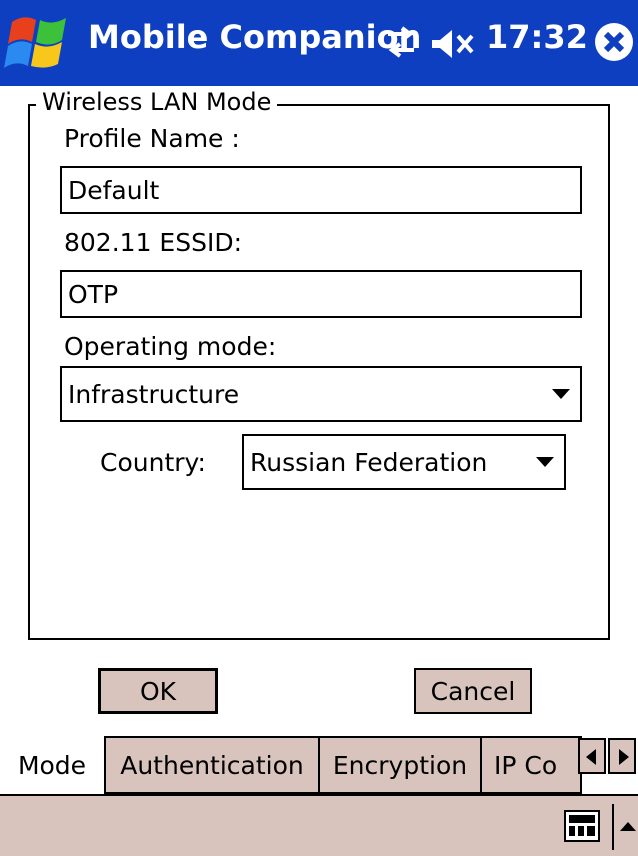 Image resolution: width=638 pixels, height=856 pixels. I want to click on app-title: Mobile Companion, so click(255, 37).